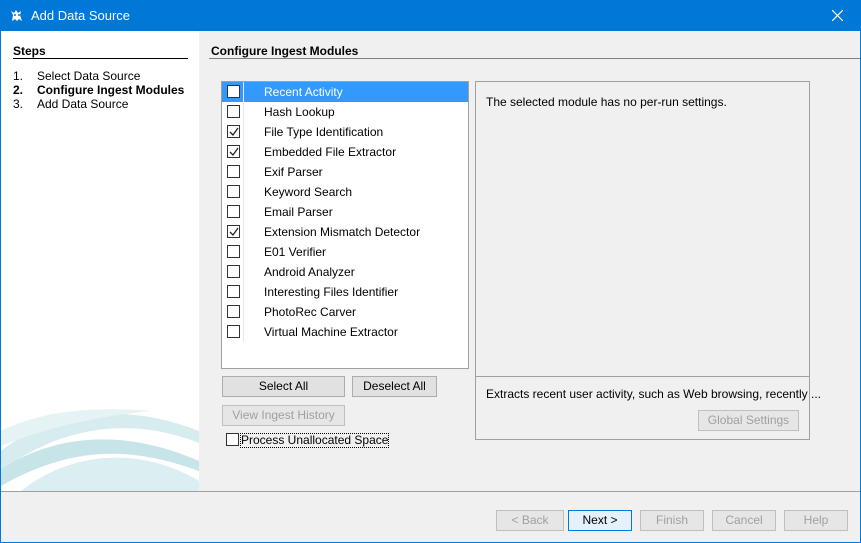  What do you see at coordinates (816, 520) in the screenshot?
I see `help-button: Help` at bounding box center [816, 520].